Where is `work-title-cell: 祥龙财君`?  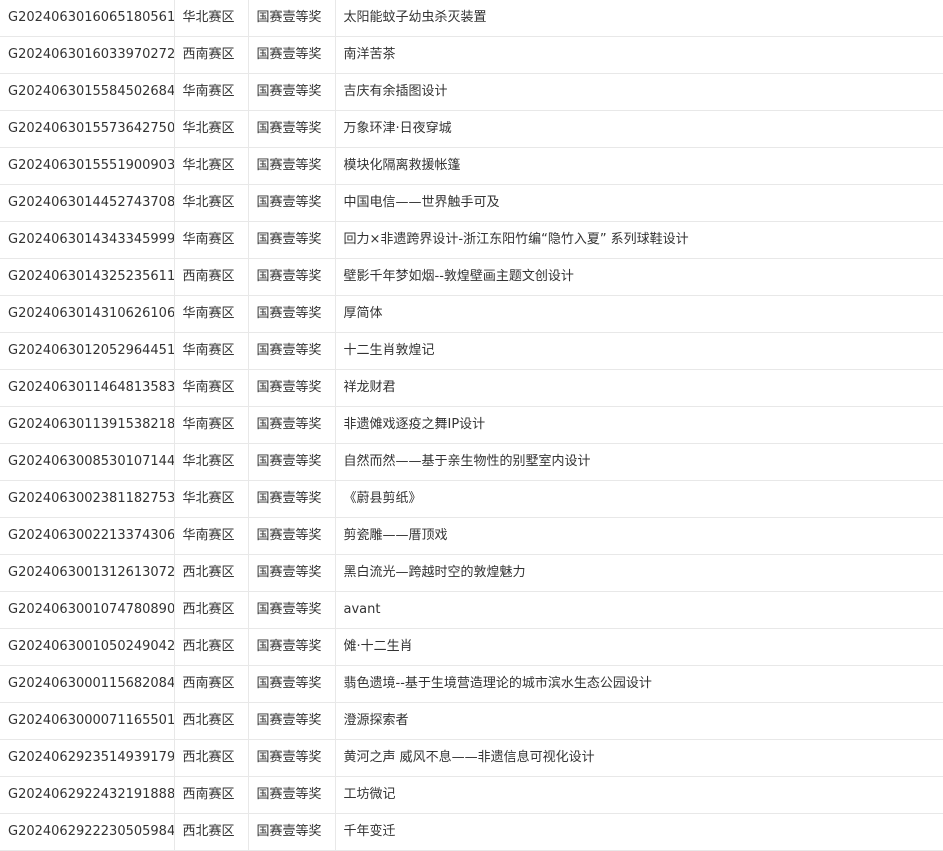
work-title-cell: 祥龙财君 is located at coordinates (638, 388).